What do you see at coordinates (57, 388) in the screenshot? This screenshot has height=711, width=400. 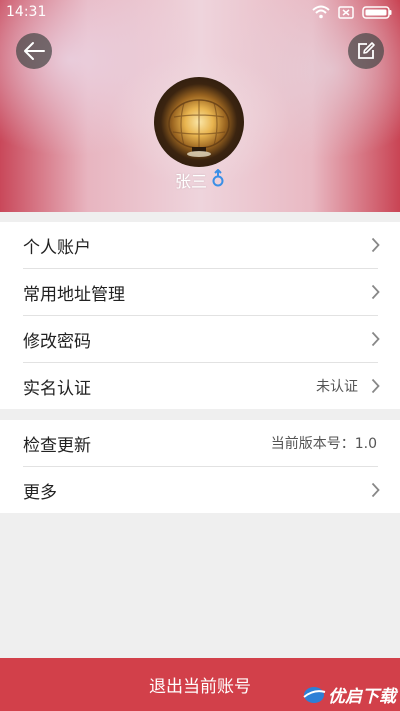 I see `menu-item-label: 实名认证` at bounding box center [57, 388].